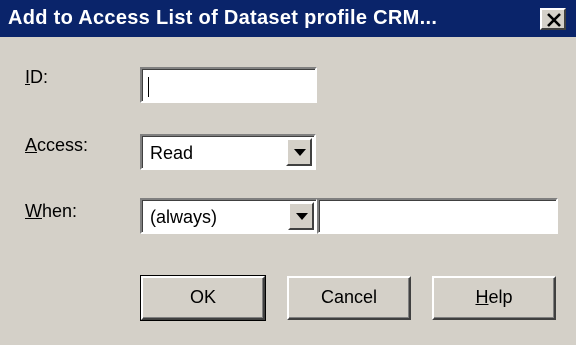  What do you see at coordinates (228, 152) in the screenshot?
I see `access-select: Read` at bounding box center [228, 152].